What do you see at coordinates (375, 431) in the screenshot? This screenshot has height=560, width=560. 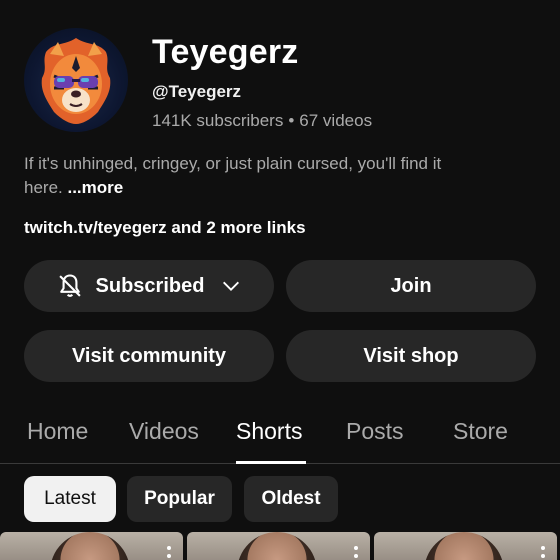 I see `tab-posts: Posts` at bounding box center [375, 431].